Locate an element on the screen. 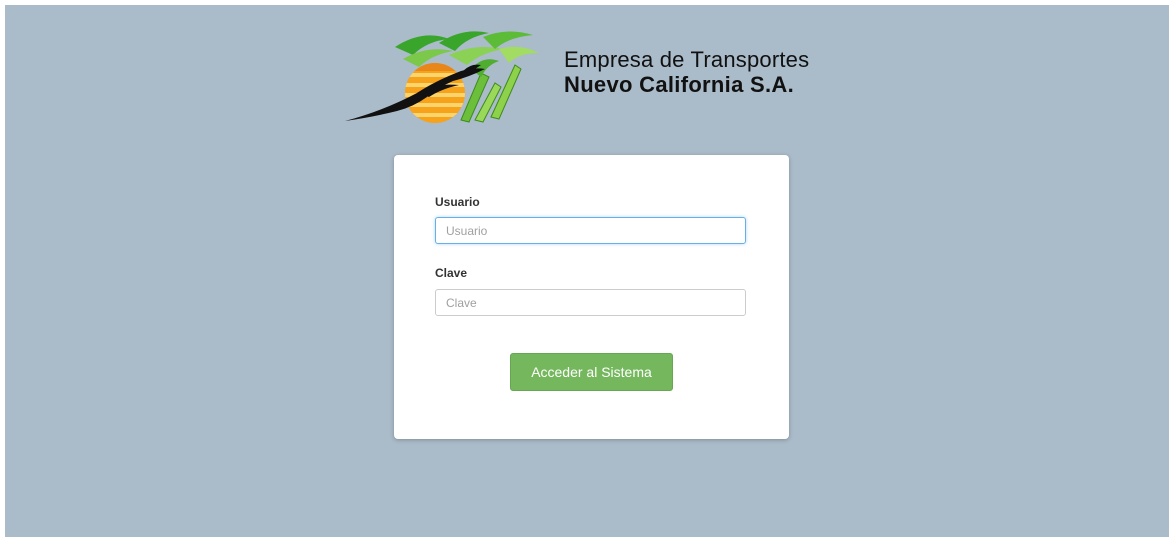 Image resolution: width=1174 pixels, height=537 pixels. login-button: Acceder al Sistema is located at coordinates (591, 372).